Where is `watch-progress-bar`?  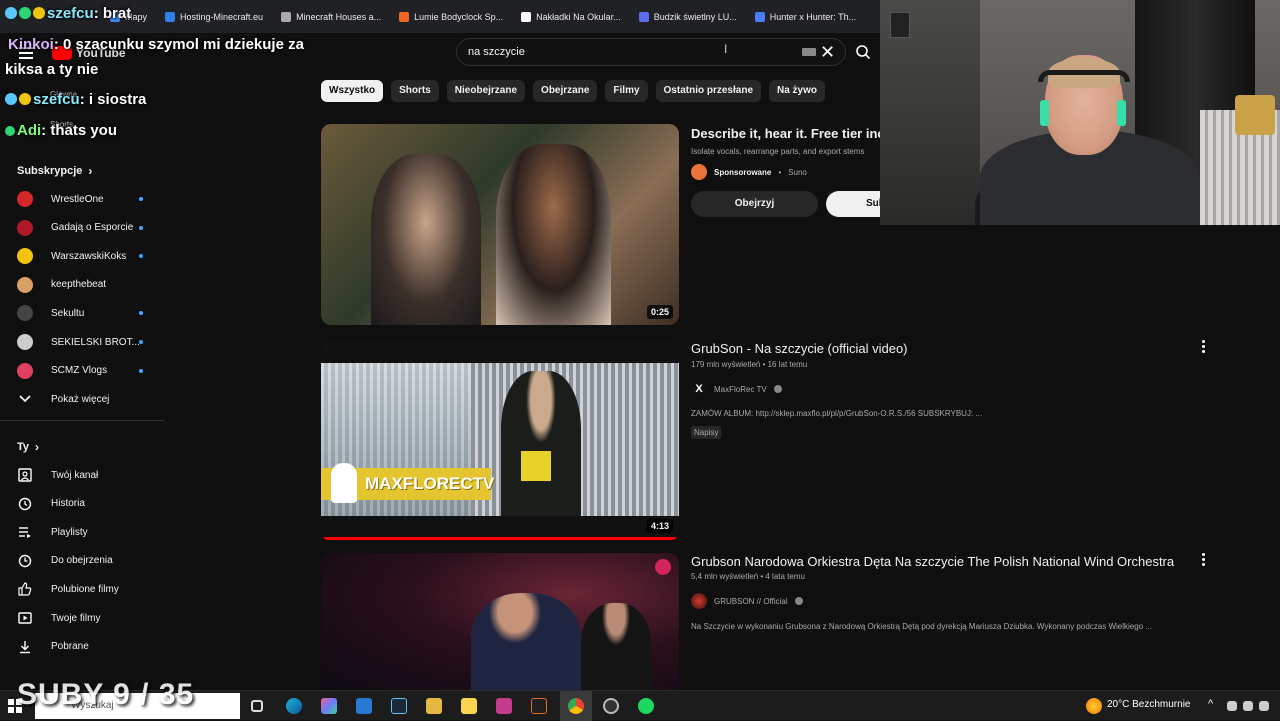
watch-progress-bar is located at coordinates (500, 538).